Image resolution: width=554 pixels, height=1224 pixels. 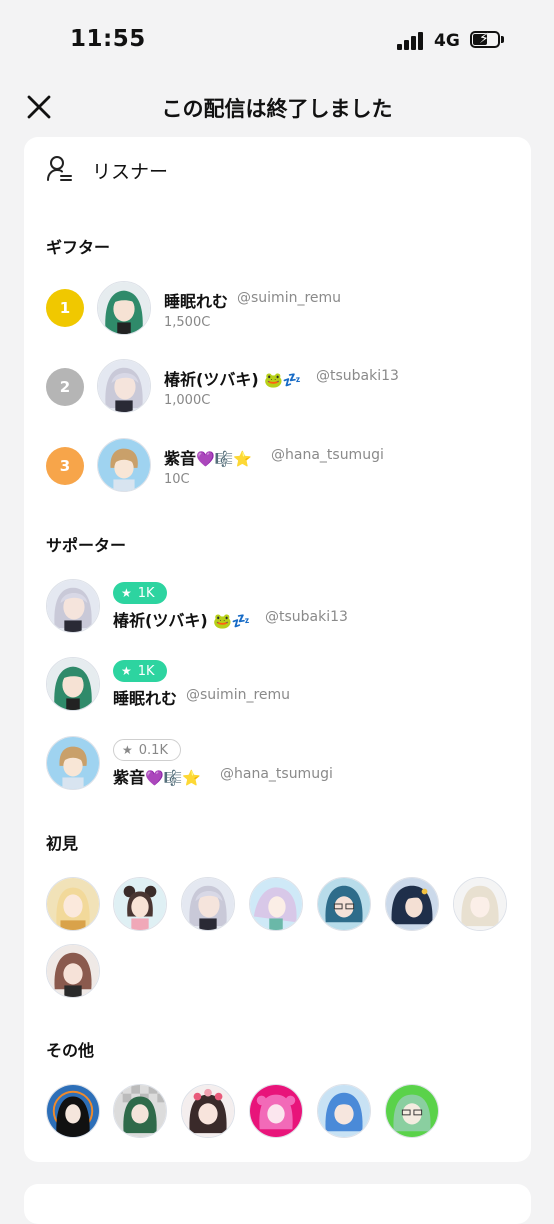 What do you see at coordinates (62, 843) in the screenshot?
I see `first-time-section-title: 初見` at bounding box center [62, 843].